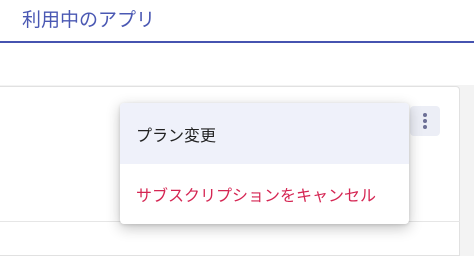 This screenshot has height=256, width=474. Describe the element at coordinates (89, 20) in the screenshot. I see `page-title: 利用中のアプリ` at that location.